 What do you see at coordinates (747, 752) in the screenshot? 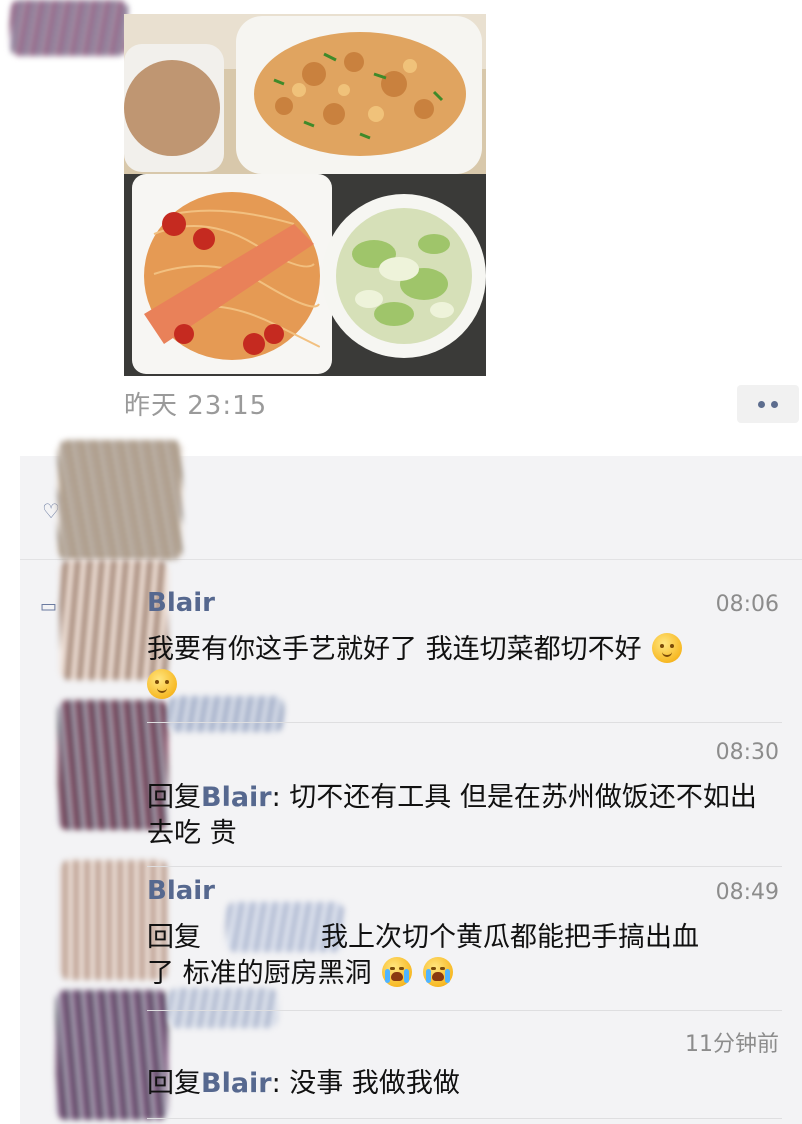
I see `comment-time: 08:30` at bounding box center [747, 752].